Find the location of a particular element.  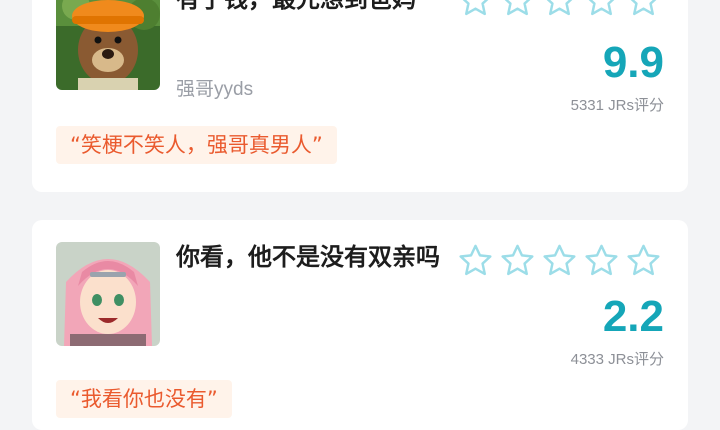

rating-count: 5331 JRs评分 is located at coordinates (617, 105).